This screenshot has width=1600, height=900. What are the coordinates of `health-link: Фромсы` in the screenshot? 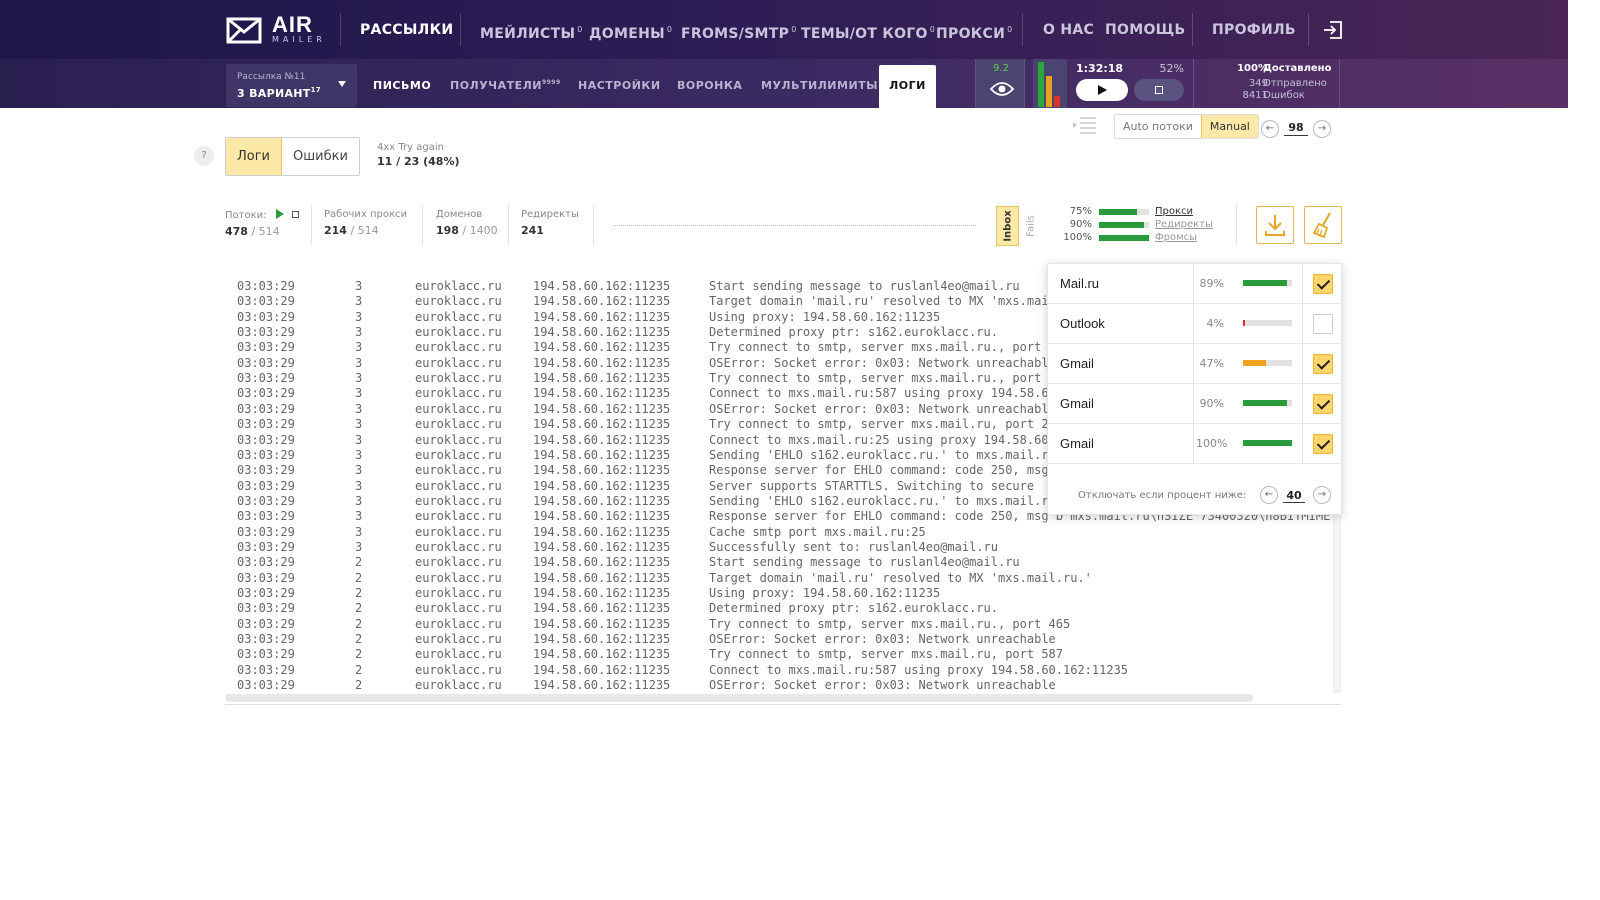 It's located at (1176, 237).